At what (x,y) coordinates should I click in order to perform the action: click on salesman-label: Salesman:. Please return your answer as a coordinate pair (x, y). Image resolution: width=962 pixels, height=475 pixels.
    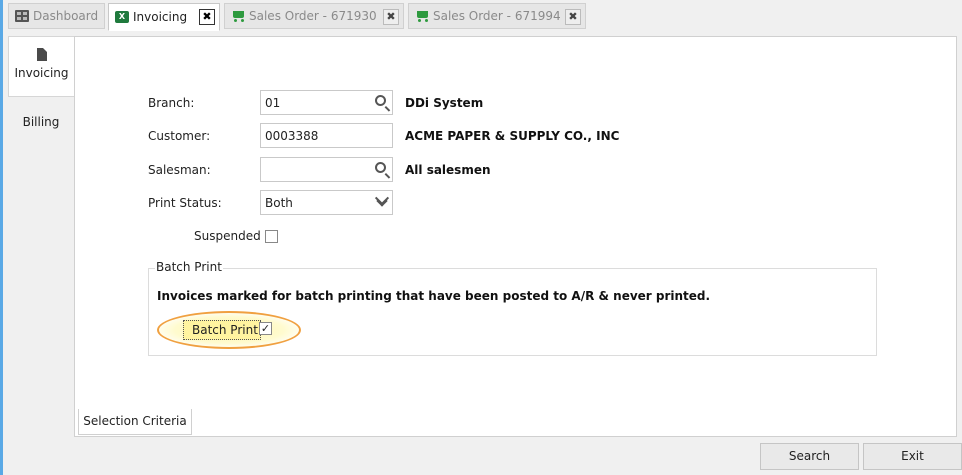
    Looking at the image, I should click on (179, 170).